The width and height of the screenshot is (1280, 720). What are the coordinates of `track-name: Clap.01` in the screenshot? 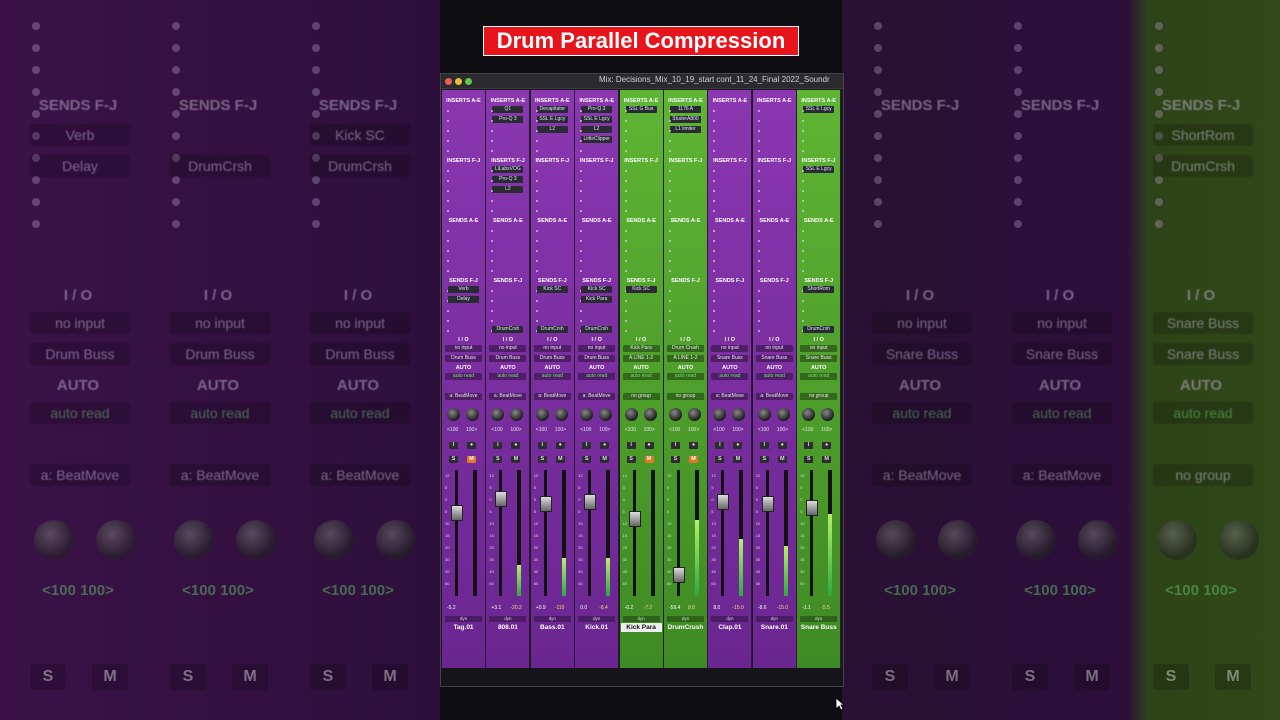 It's located at (729, 627).